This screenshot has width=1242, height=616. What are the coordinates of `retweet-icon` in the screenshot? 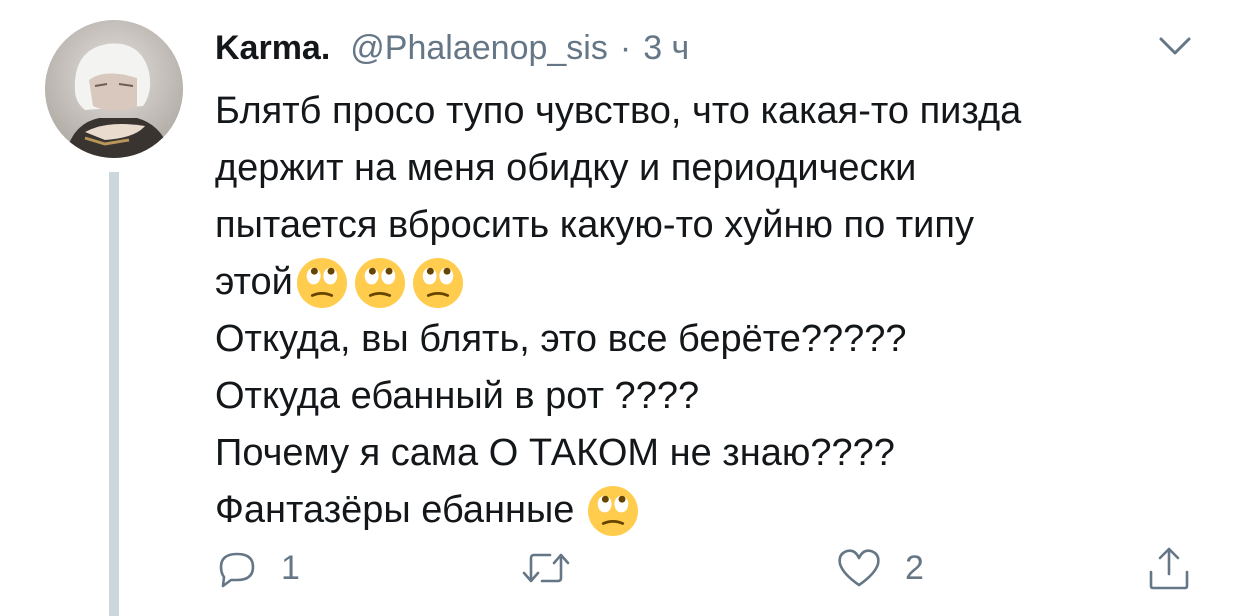 It's located at (546, 568).